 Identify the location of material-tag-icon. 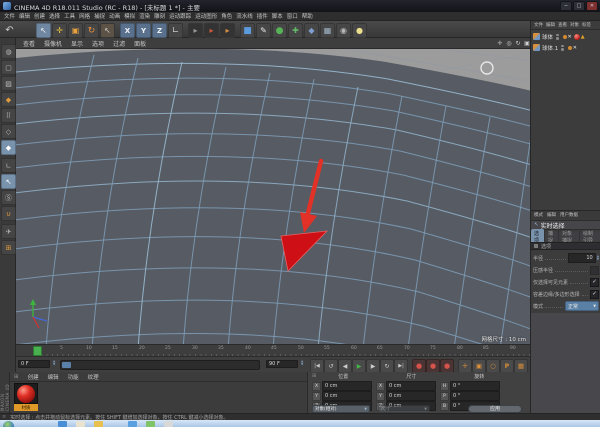
(576, 36).